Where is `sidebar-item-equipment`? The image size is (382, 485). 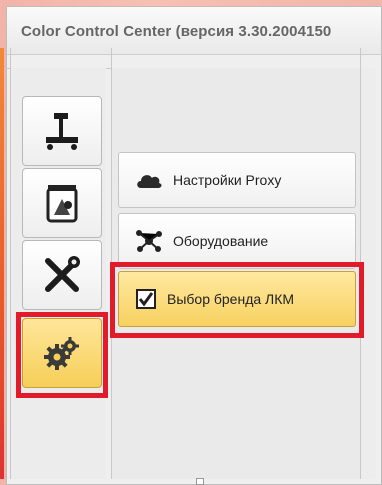
sidebar-item-equipment is located at coordinates (62, 131).